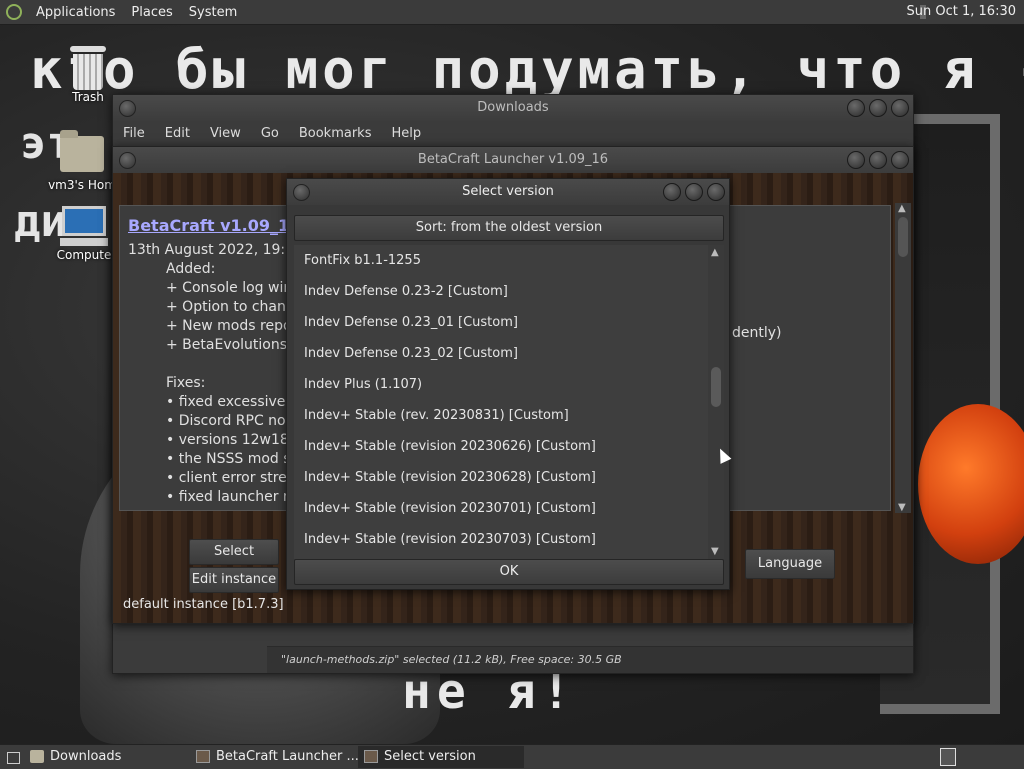 Image resolution: width=1024 pixels, height=769 pixels. I want to click on version-list-item: Indev Defense 0.23_02 [Custom], so click(504, 353).